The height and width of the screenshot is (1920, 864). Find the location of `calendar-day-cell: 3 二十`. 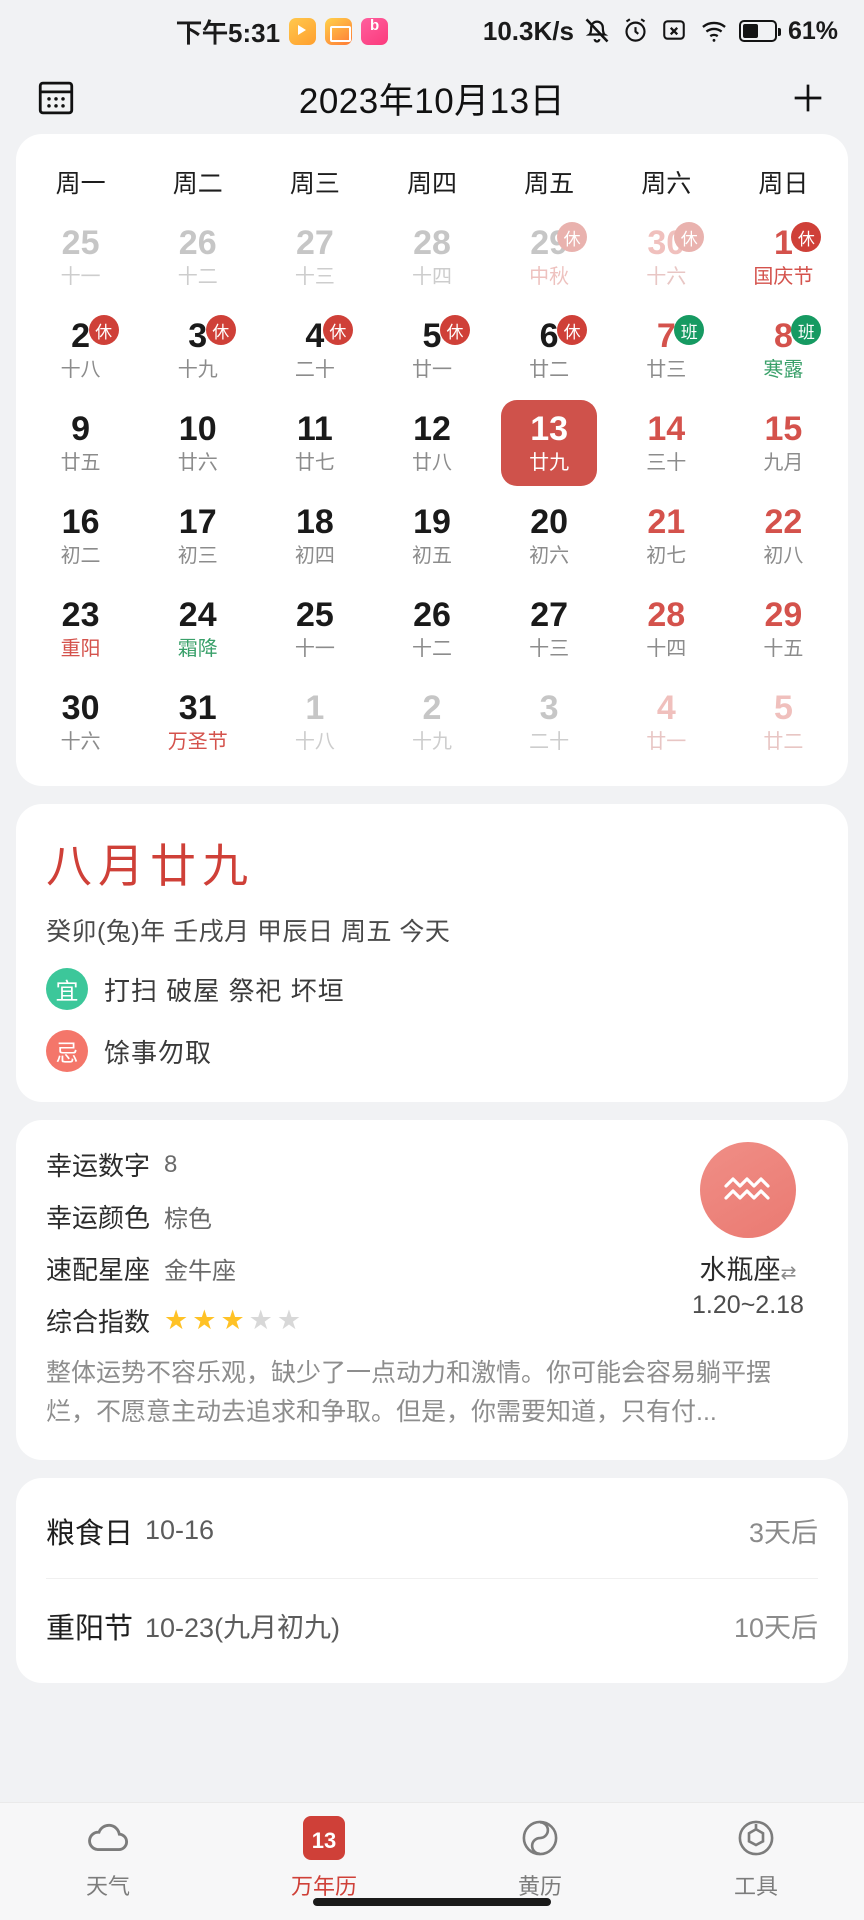

calendar-day-cell: 3 二十 is located at coordinates (549, 721).